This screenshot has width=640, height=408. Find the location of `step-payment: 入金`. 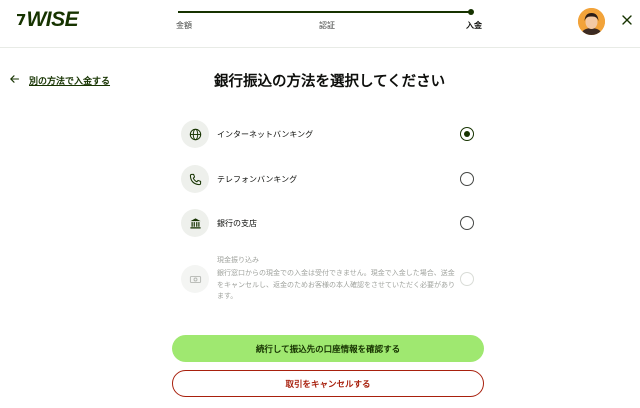

step-payment: 入金 is located at coordinates (474, 25).